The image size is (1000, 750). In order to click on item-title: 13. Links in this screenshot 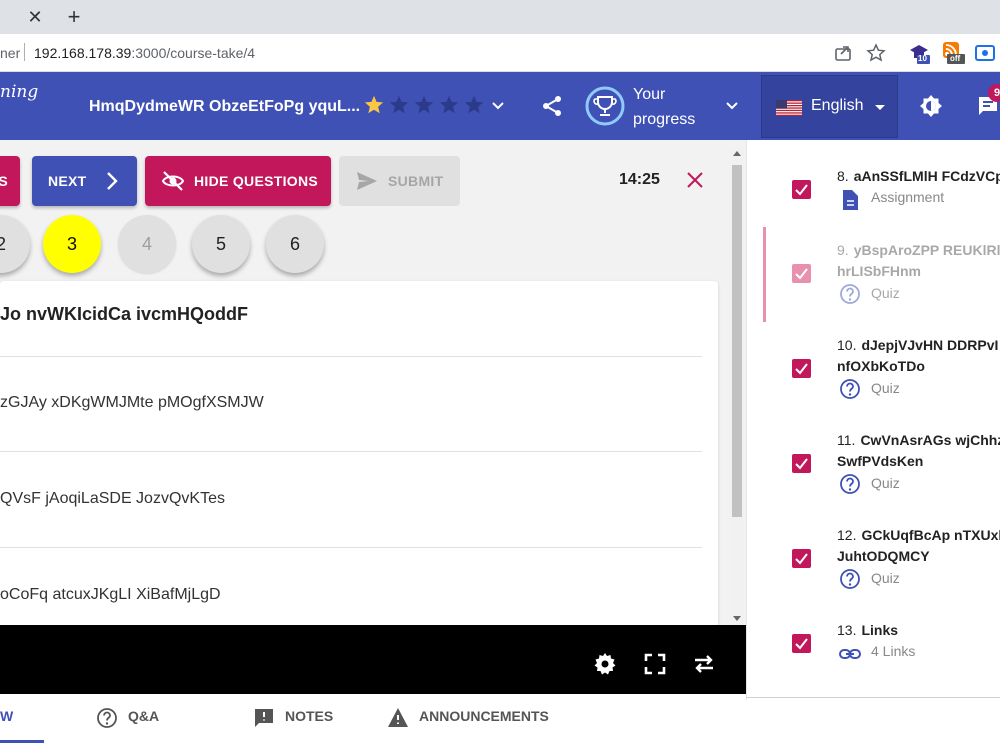, I will do `click(867, 630)`.